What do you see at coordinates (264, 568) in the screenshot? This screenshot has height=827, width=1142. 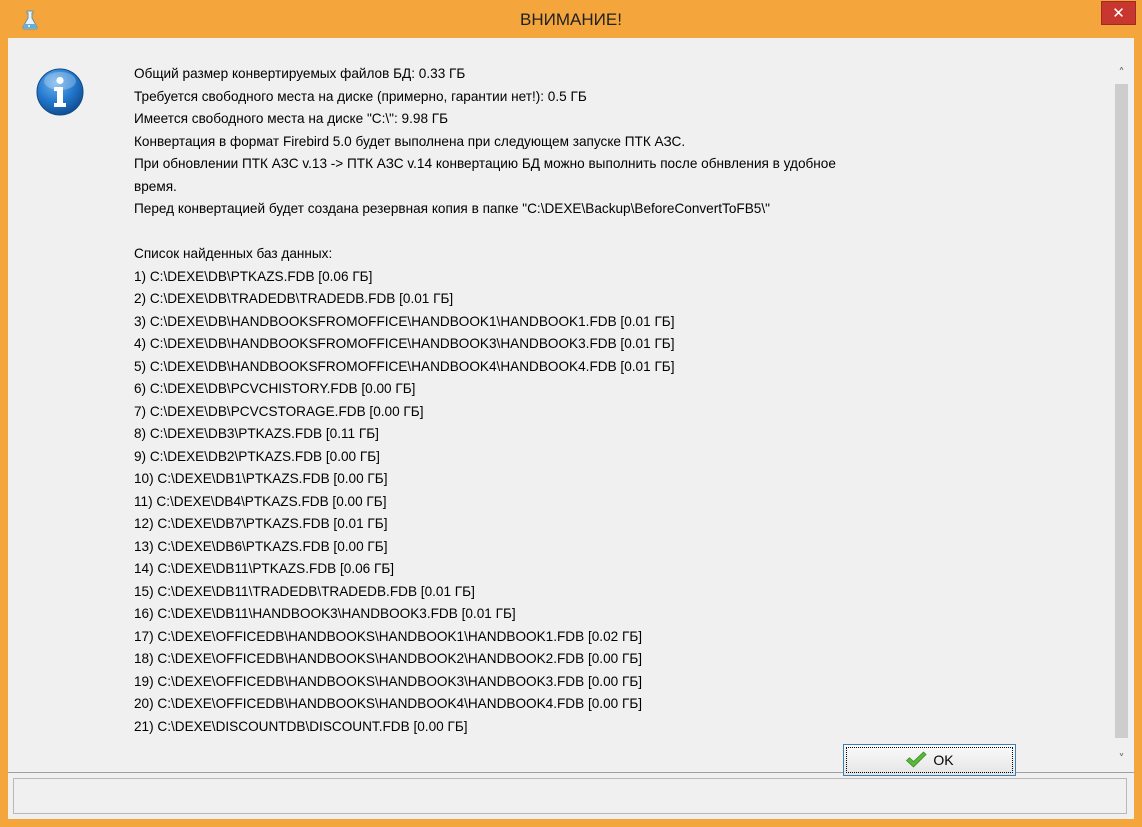 I see `message-line: 14) C:\DEXE\DB11\PTKAZS.FDB [0.06 ГБ]` at bounding box center [264, 568].